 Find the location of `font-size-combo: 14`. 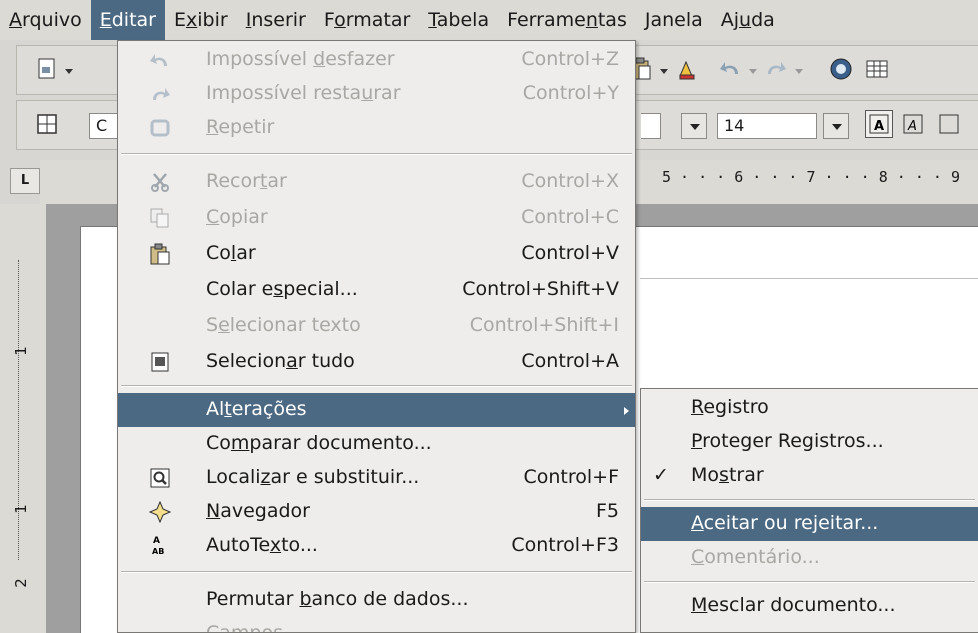

font-size-combo: 14 is located at coordinates (767, 126).